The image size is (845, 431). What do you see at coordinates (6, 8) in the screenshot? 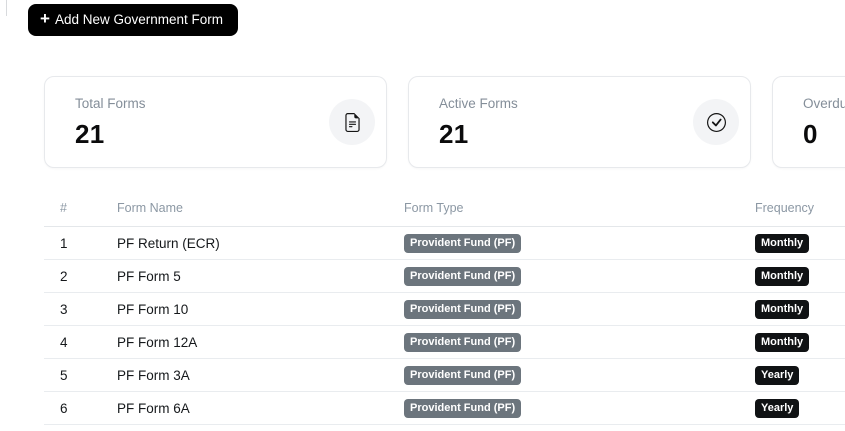
I see `container-edge-line` at bounding box center [6, 8].